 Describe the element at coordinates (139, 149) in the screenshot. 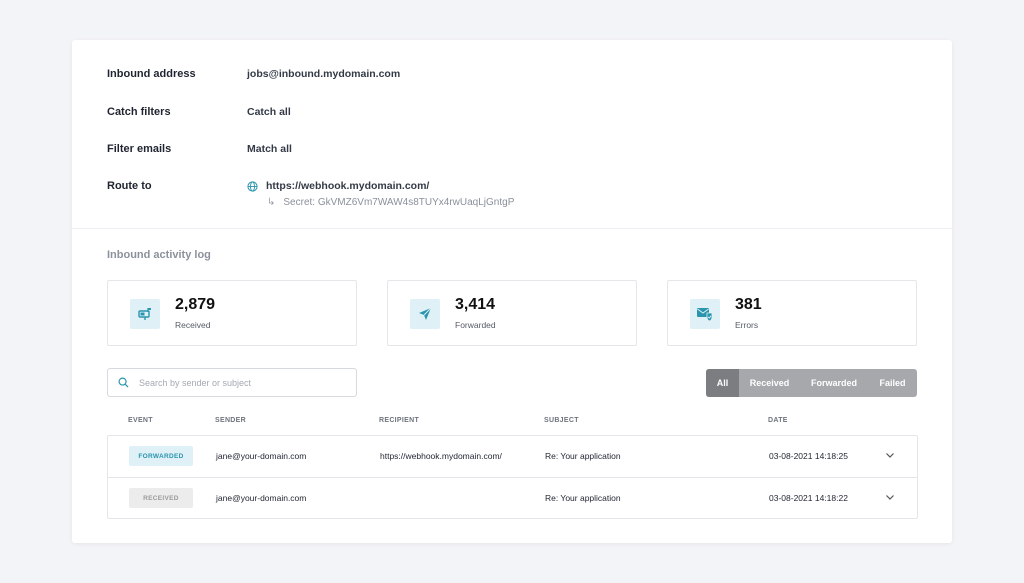

I see `filter-emails-label: Filter emails` at that location.